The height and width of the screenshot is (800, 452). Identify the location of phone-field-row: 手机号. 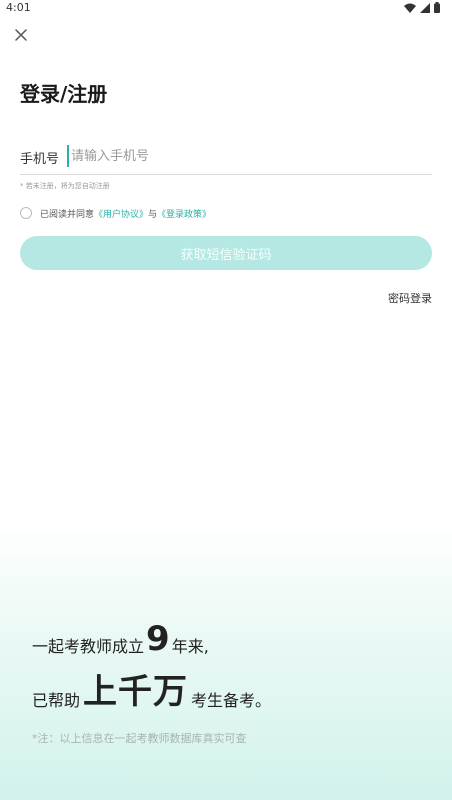
(226, 157).